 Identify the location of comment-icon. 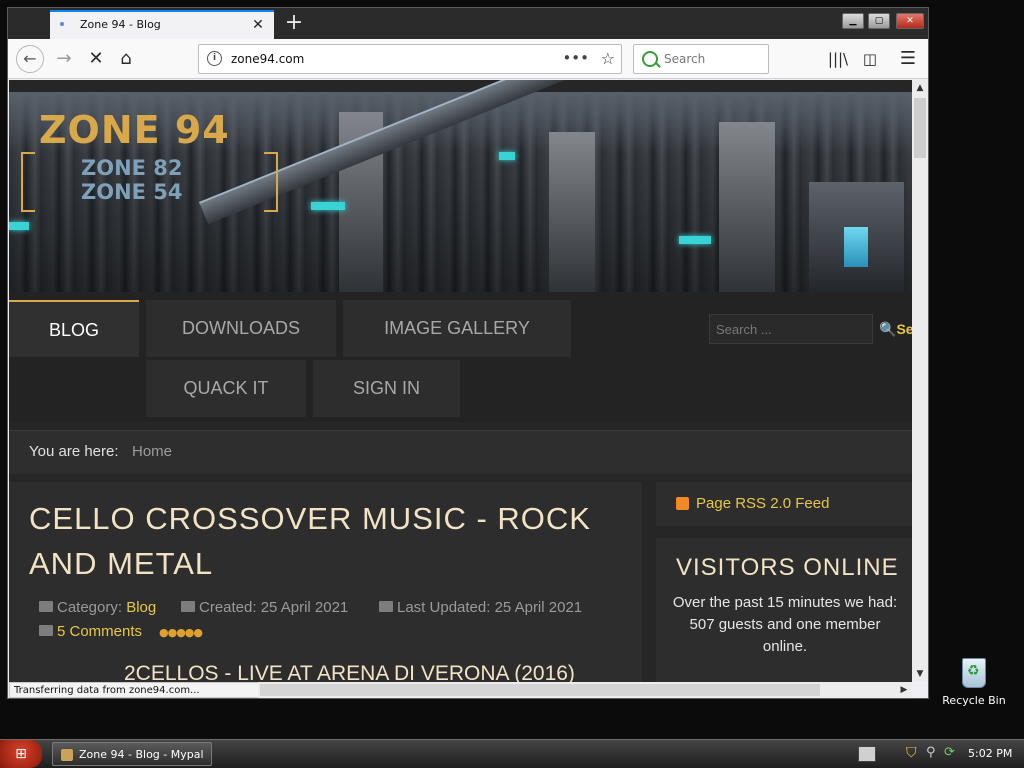
(46, 630).